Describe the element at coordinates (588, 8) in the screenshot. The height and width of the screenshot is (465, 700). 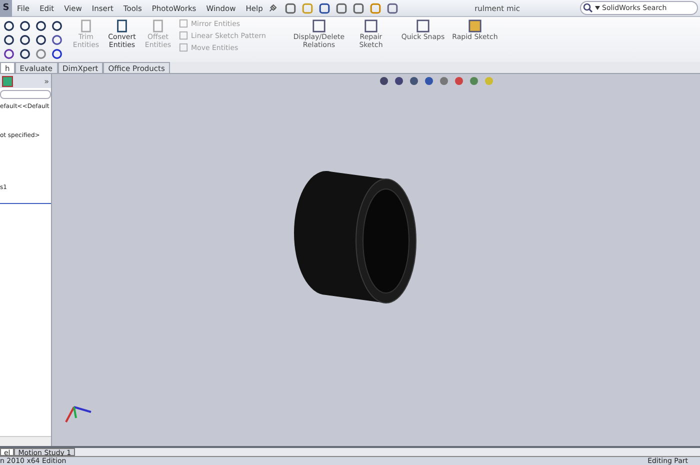
I see `search-icon` at that location.